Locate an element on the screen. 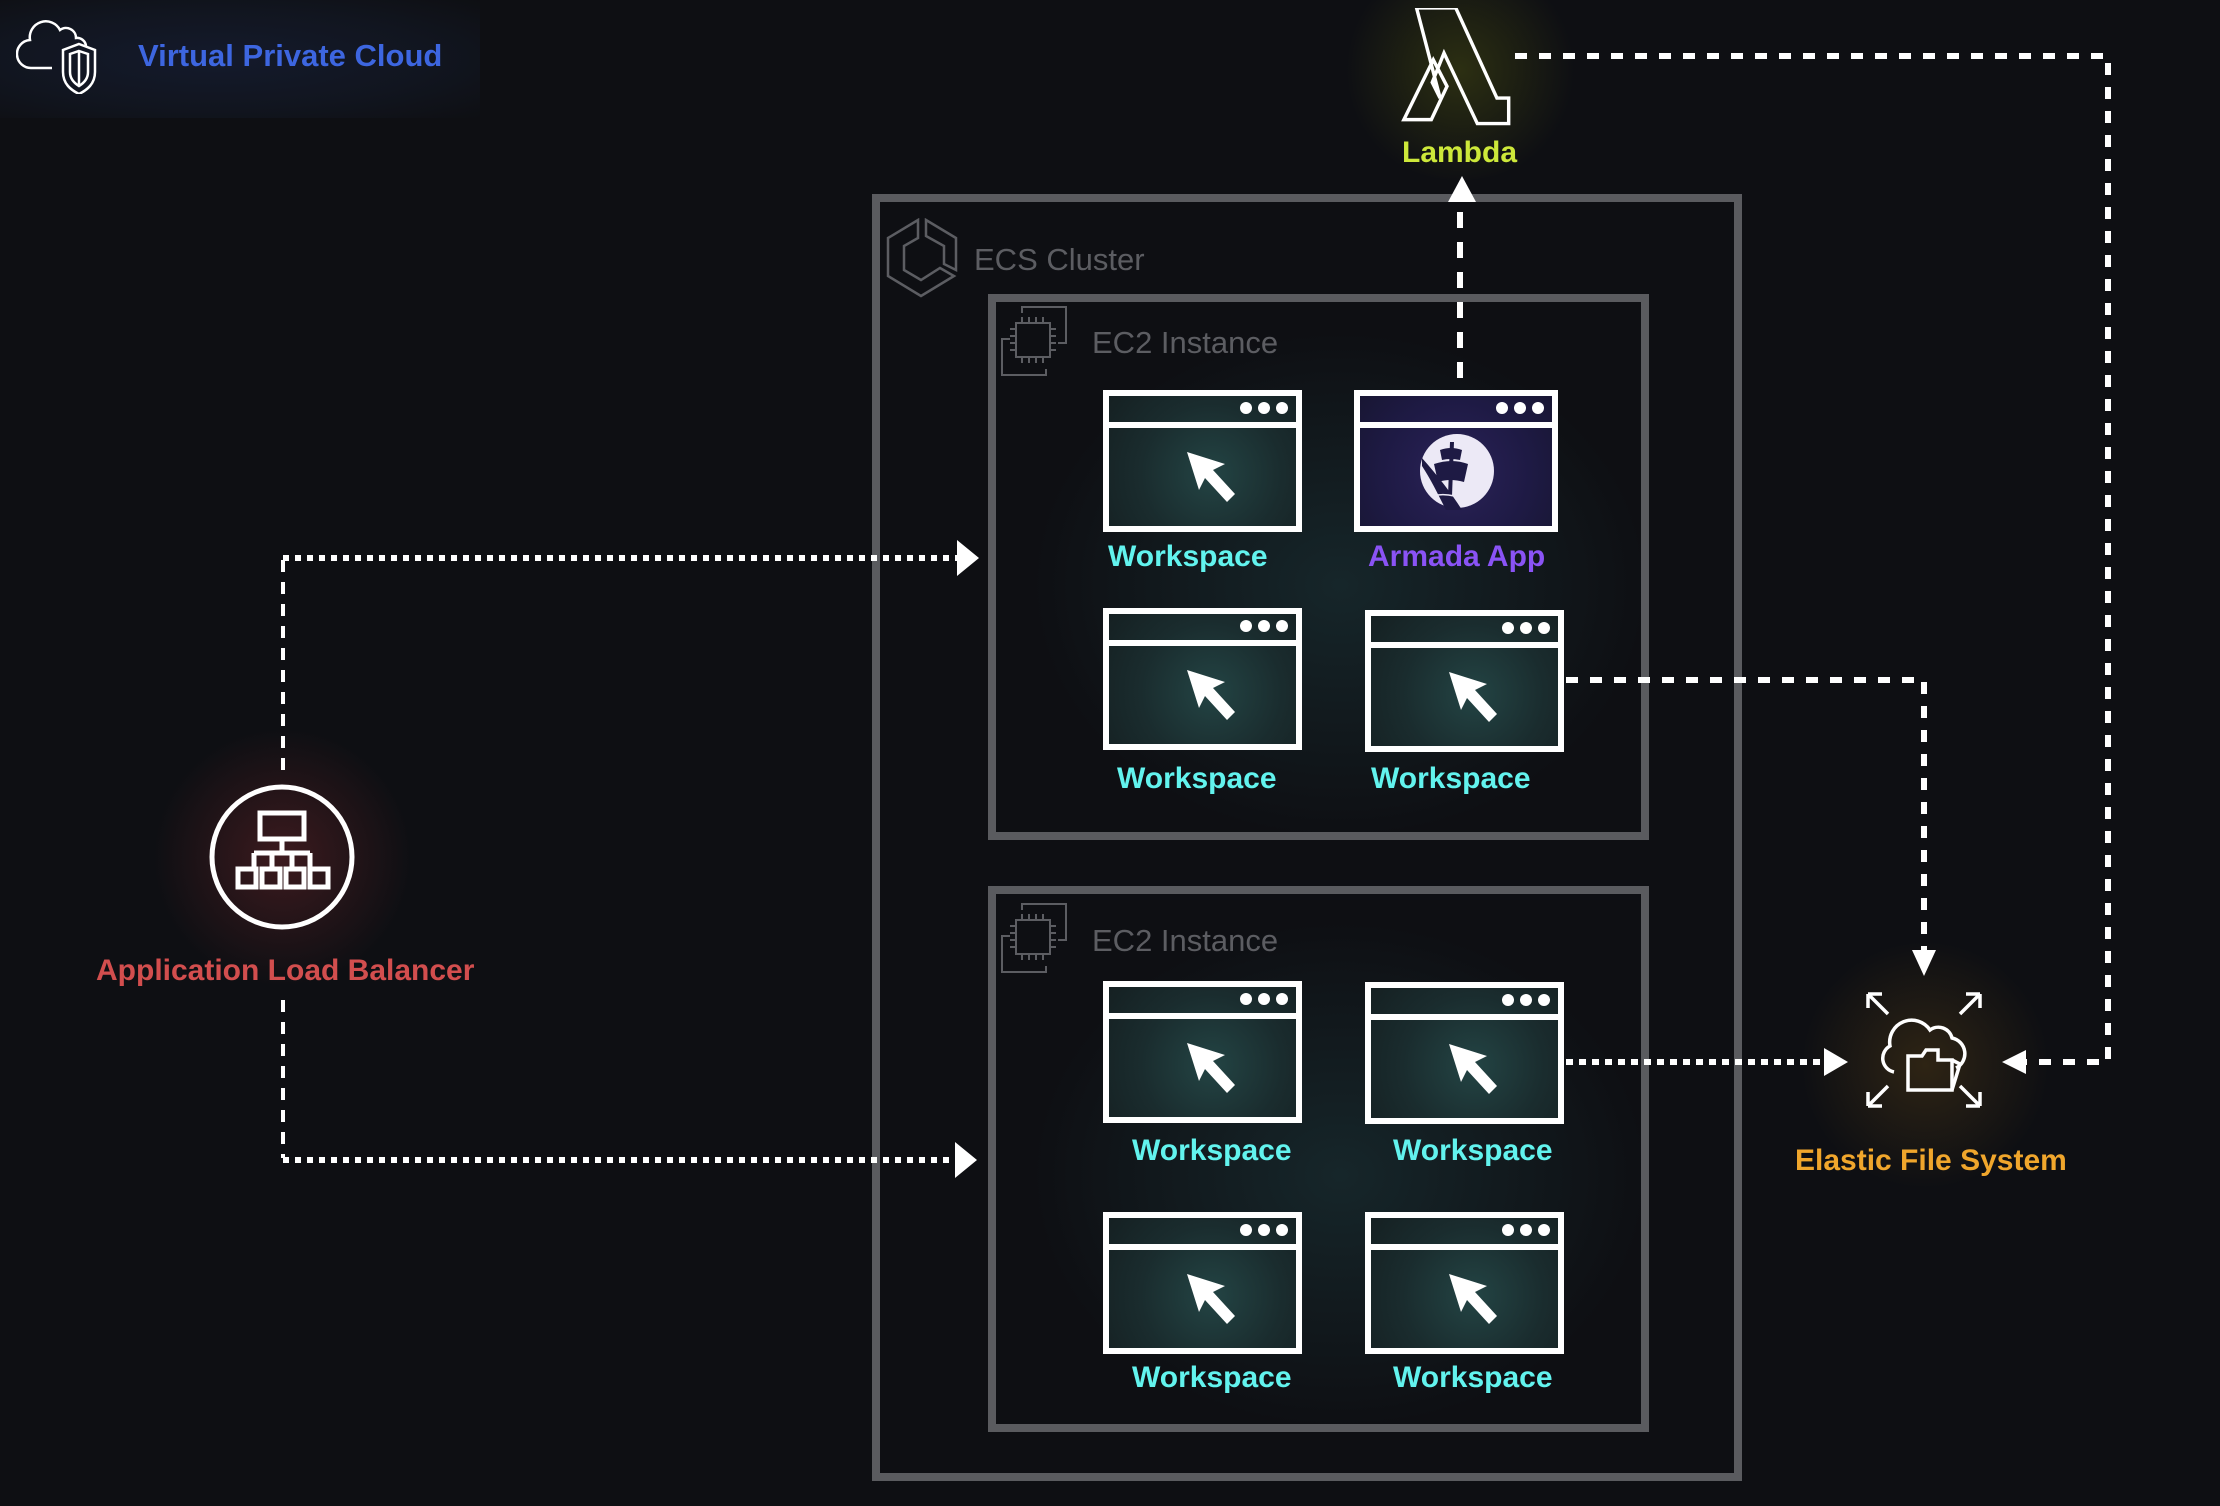  connector-workspace-efs-top is located at coordinates (1746, 813).